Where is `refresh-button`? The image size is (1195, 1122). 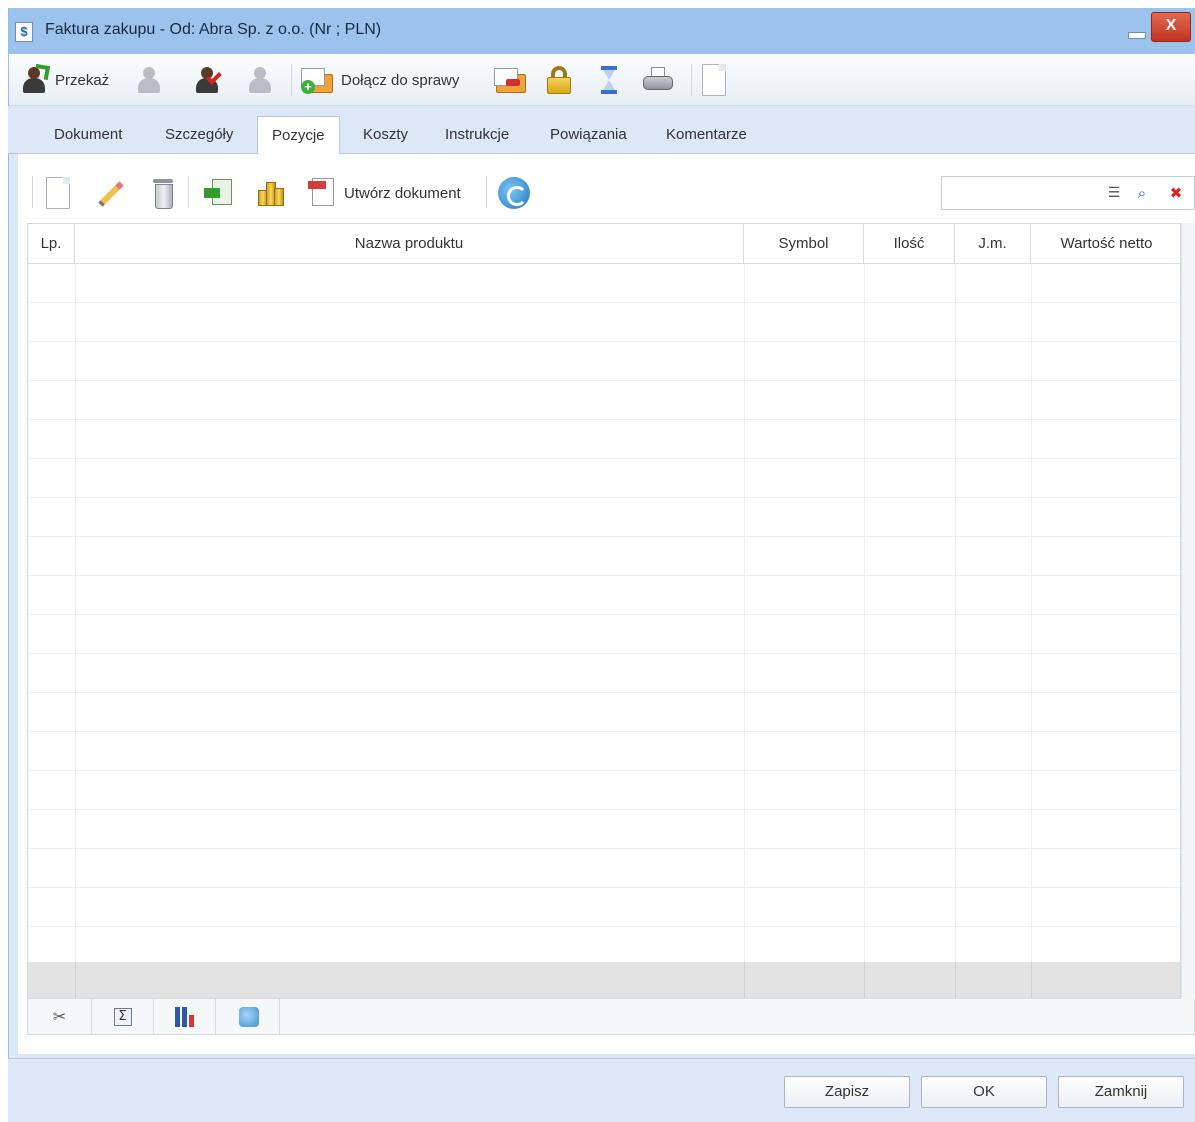
refresh-button is located at coordinates (514, 193).